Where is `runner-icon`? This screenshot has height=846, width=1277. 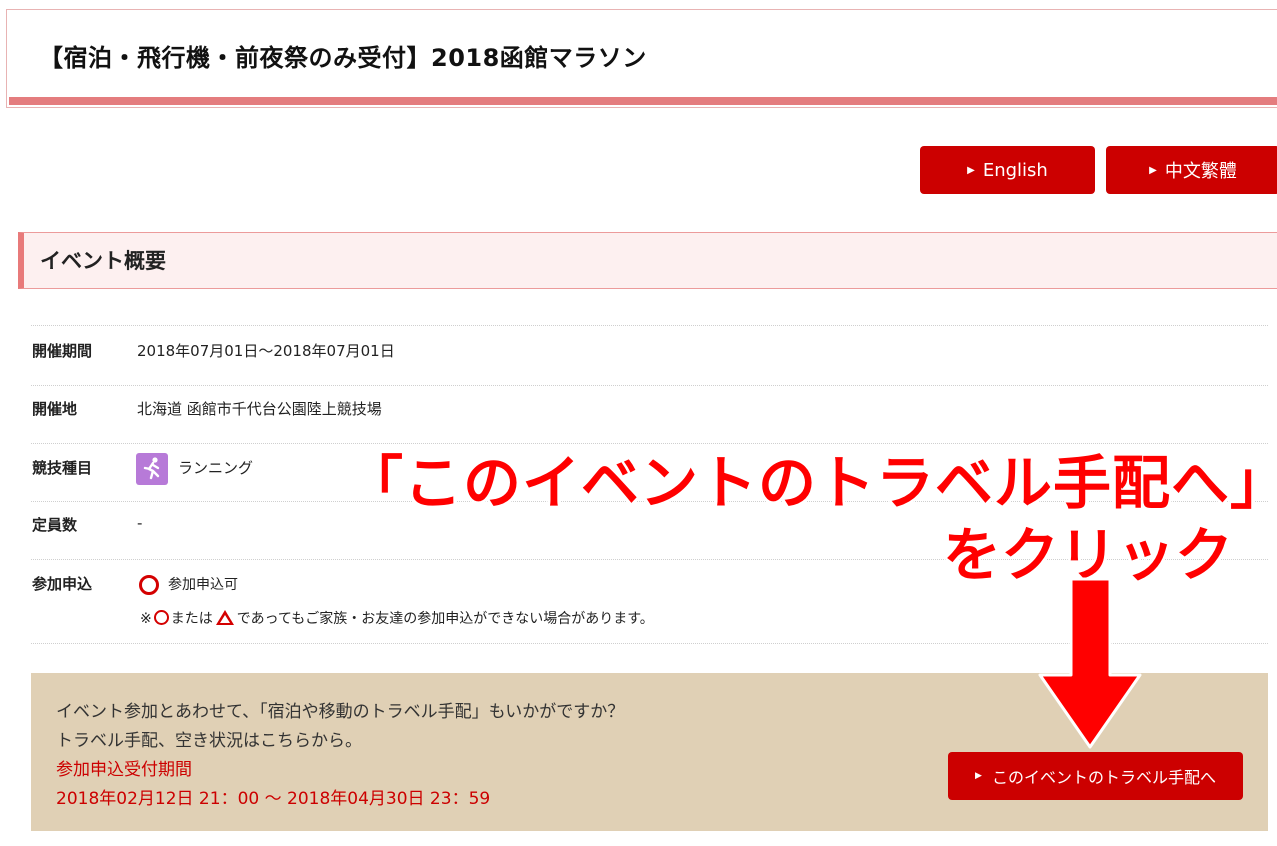
runner-icon is located at coordinates (152, 469).